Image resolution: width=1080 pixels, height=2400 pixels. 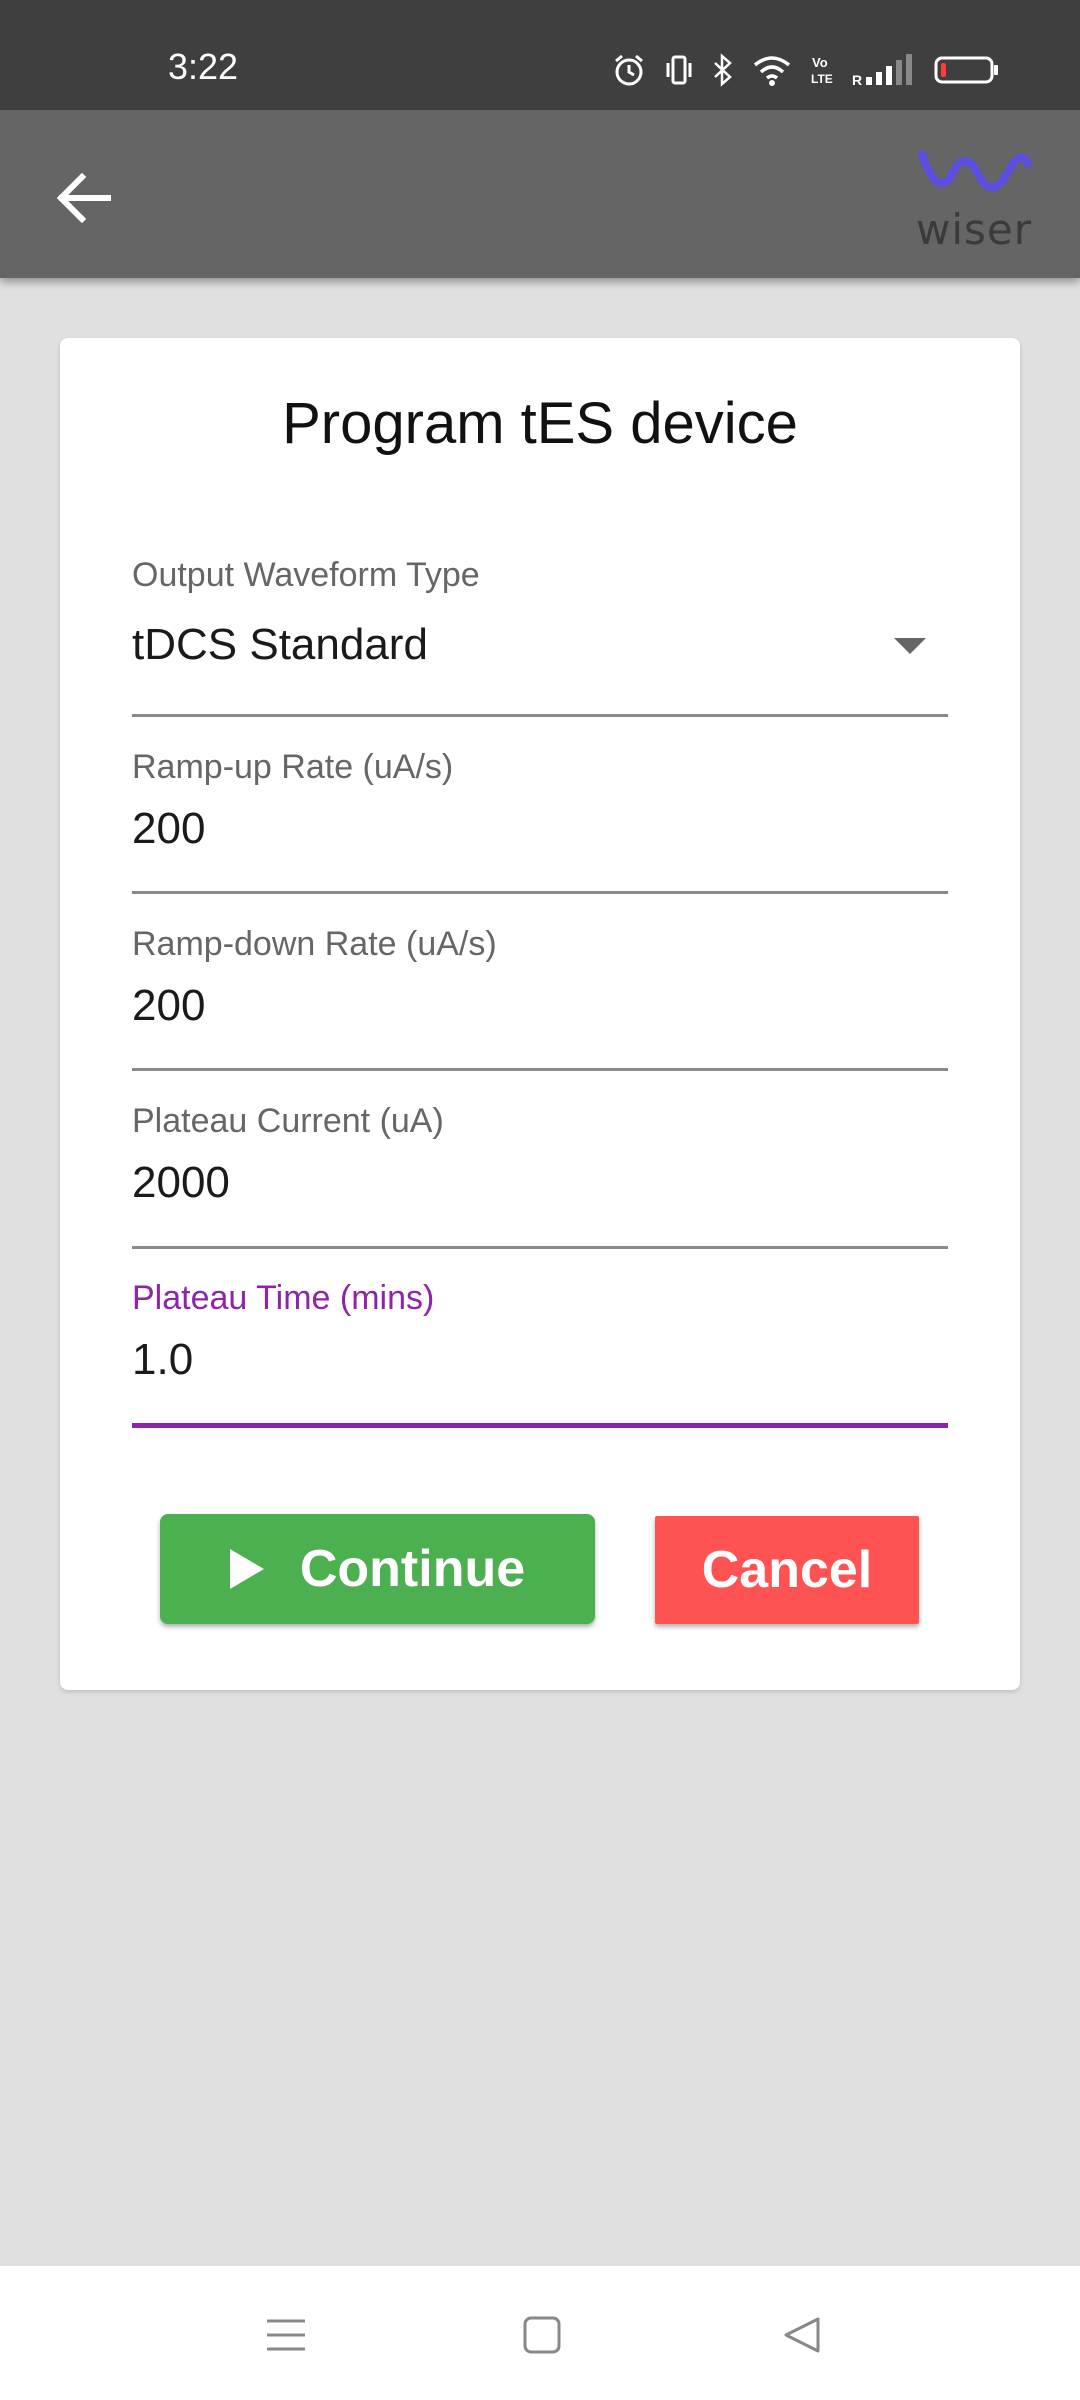 What do you see at coordinates (723, 70) in the screenshot?
I see `bluetooth-icon` at bounding box center [723, 70].